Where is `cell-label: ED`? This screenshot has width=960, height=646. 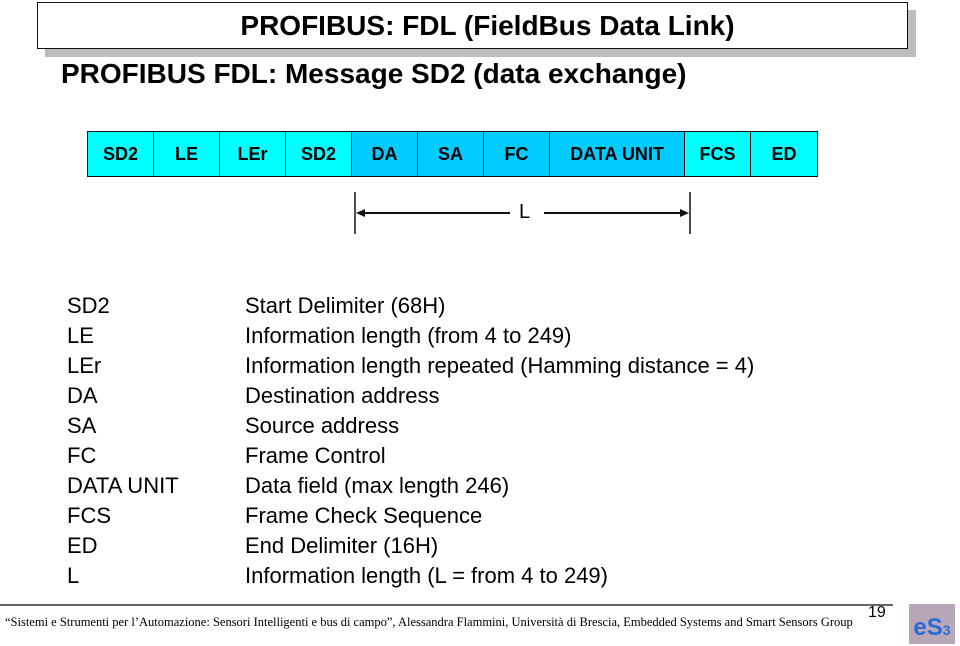 cell-label: ED is located at coordinates (784, 153).